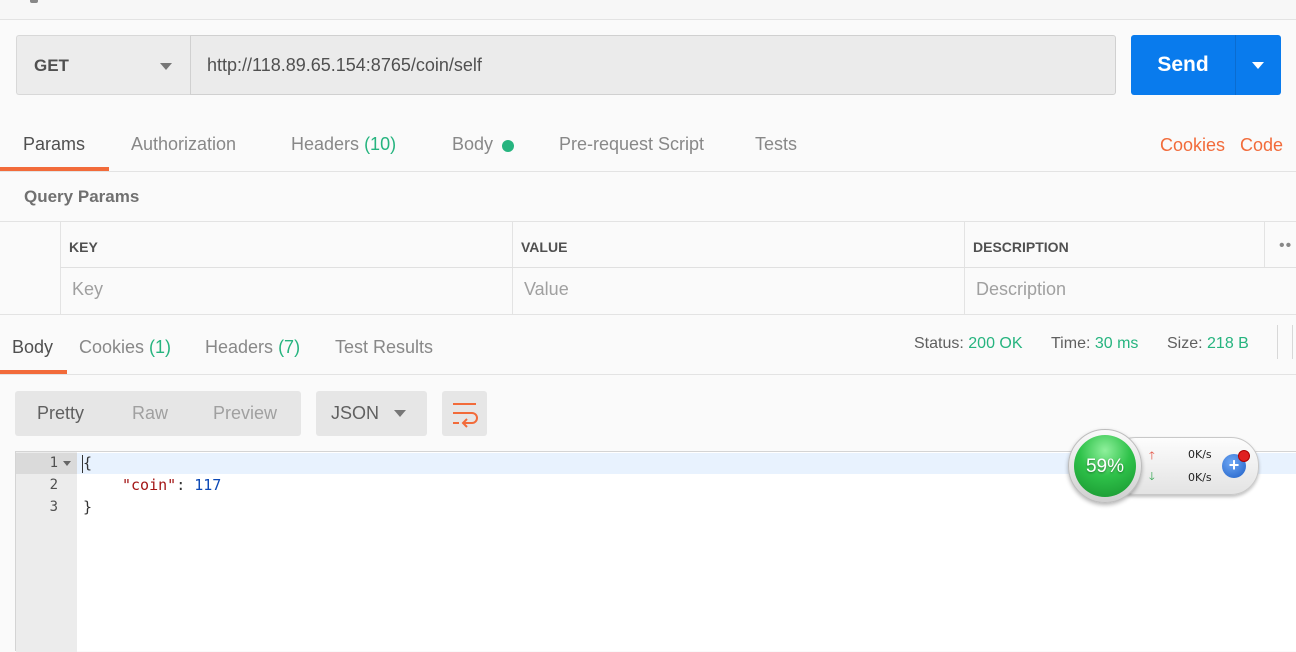 The width and height of the screenshot is (1296, 652). Describe the element at coordinates (1021, 289) in the screenshot. I see `description-input: Description` at that location.